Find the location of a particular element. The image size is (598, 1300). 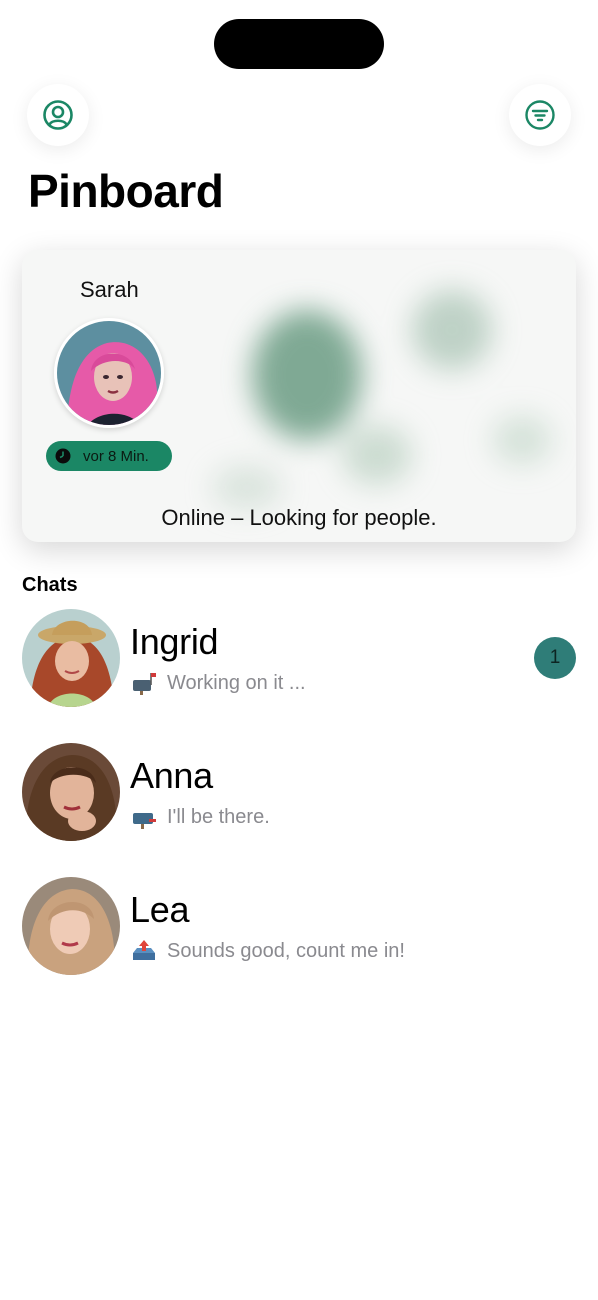

chat-name: Anna is located at coordinates (171, 775).